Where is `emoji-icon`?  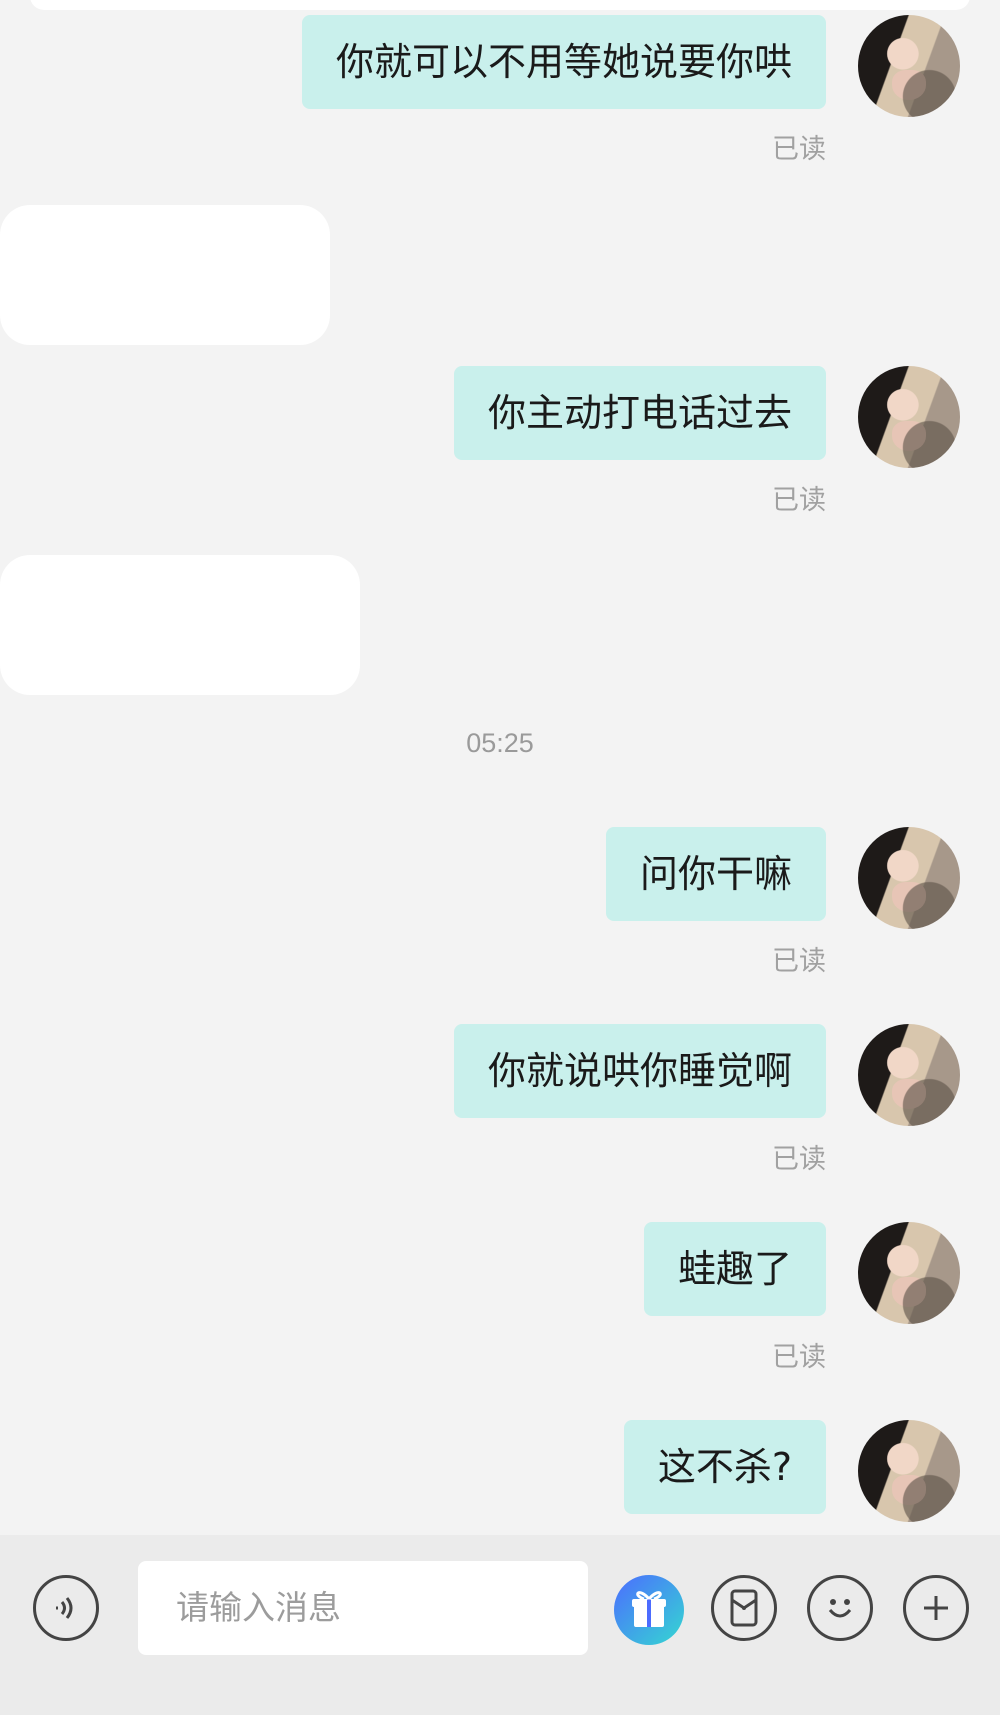 emoji-icon is located at coordinates (840, 1608).